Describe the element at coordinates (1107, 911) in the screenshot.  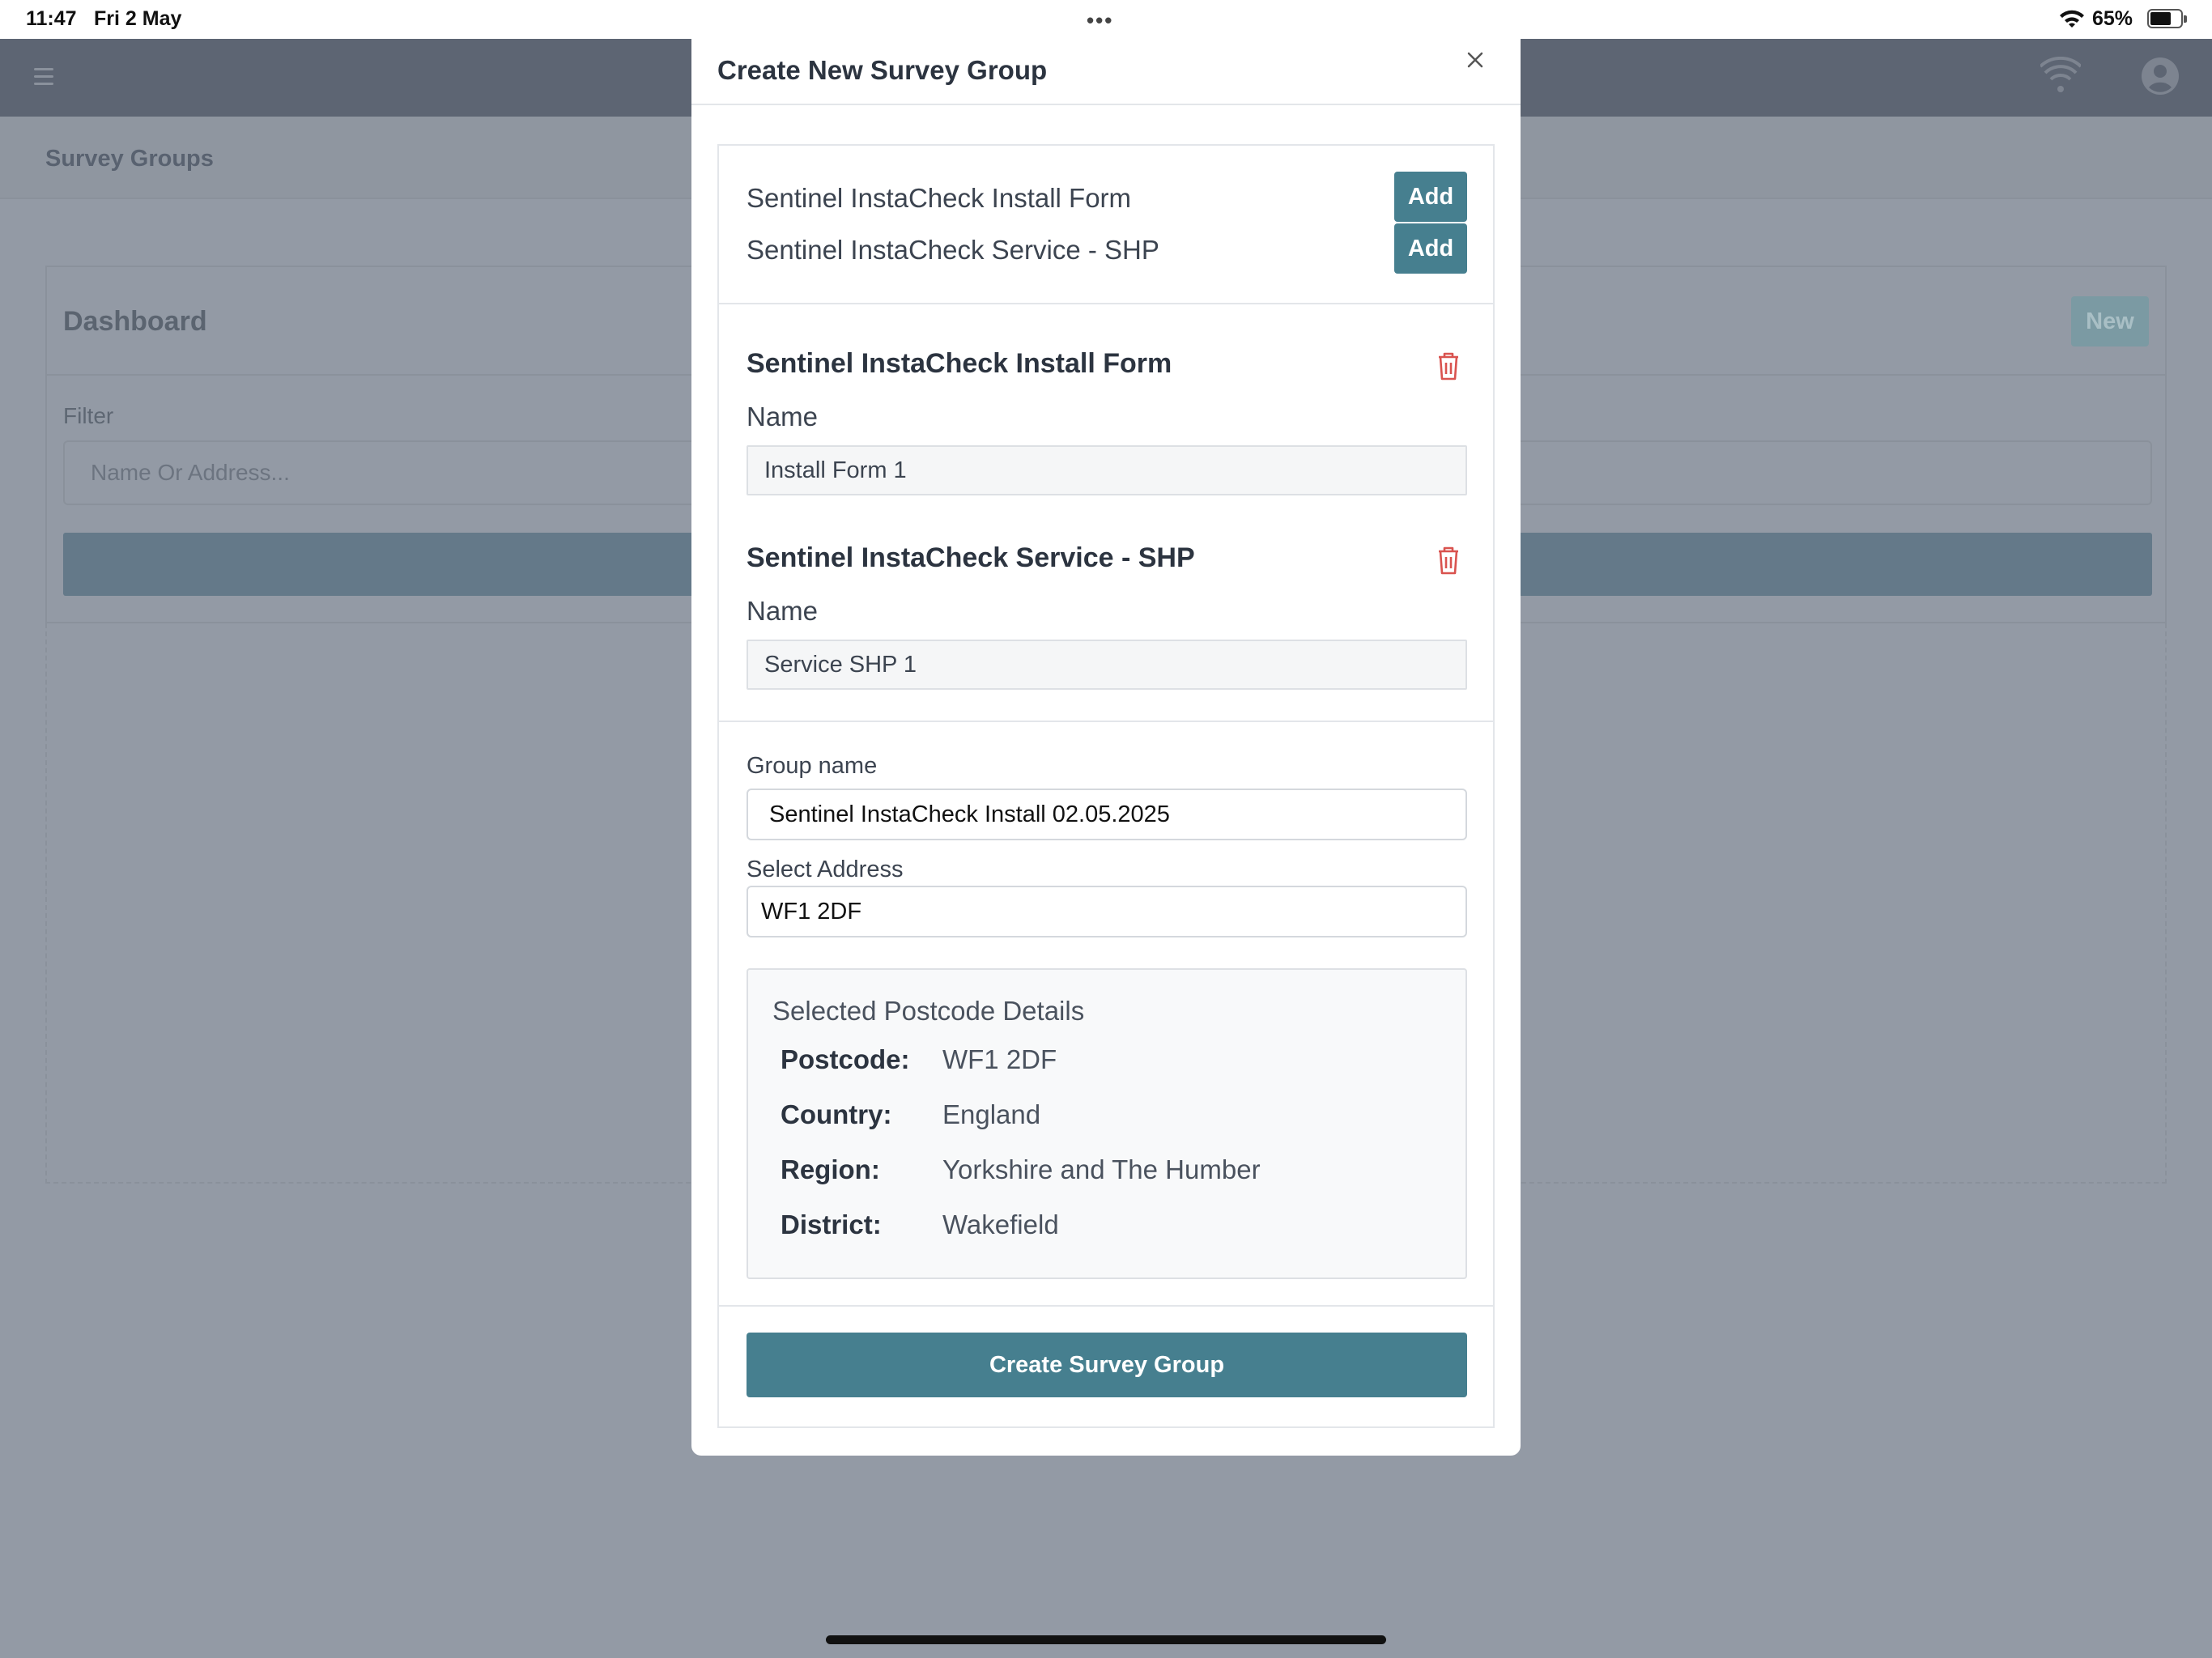
I see `select-address-input: WF1 2DF` at that location.